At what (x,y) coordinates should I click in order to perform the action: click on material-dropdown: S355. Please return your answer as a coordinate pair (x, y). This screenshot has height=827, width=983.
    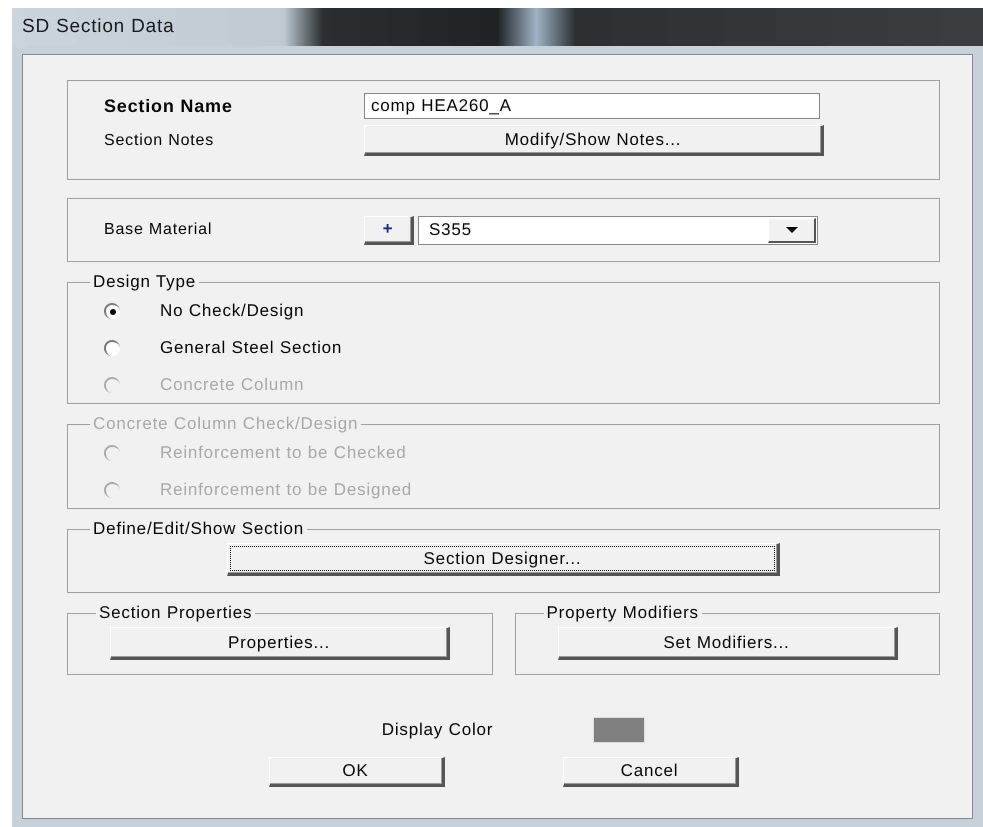
    Looking at the image, I should click on (618, 230).